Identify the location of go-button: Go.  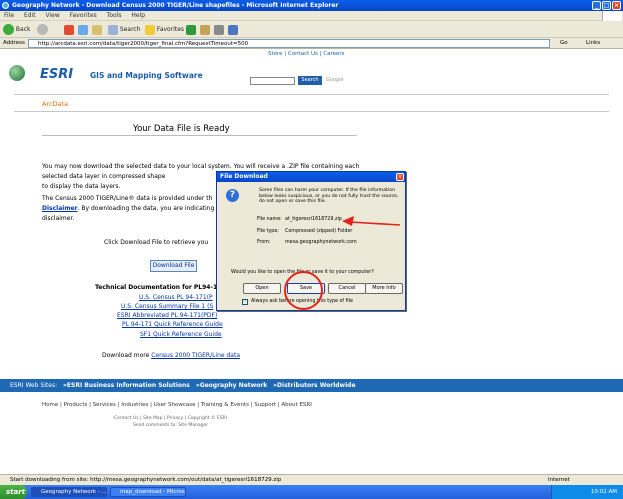
(564, 43).